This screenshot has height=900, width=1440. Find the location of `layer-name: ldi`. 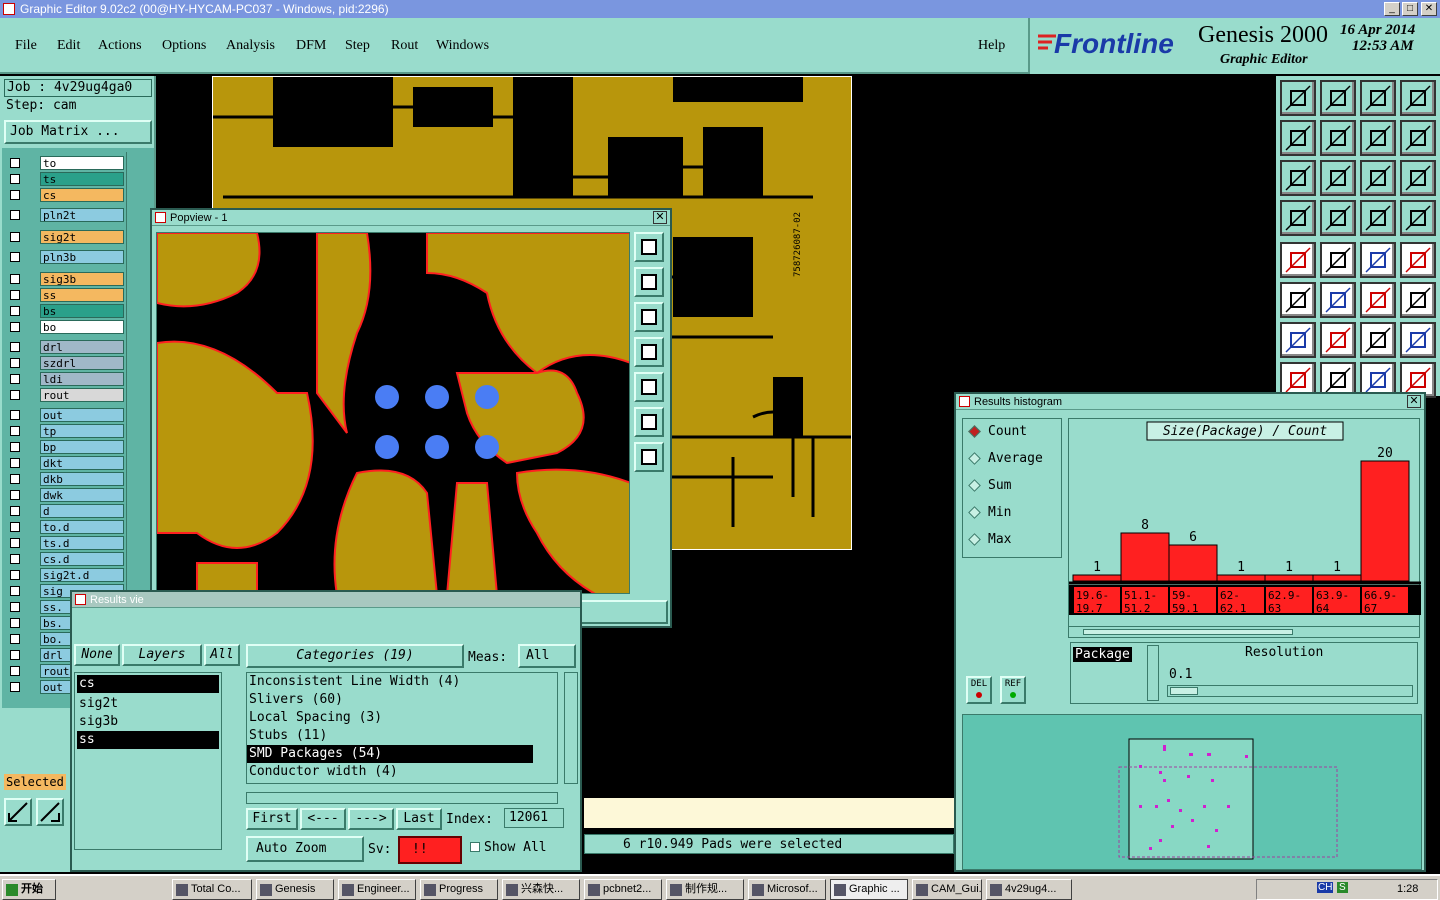

layer-name: ldi is located at coordinates (82, 379).